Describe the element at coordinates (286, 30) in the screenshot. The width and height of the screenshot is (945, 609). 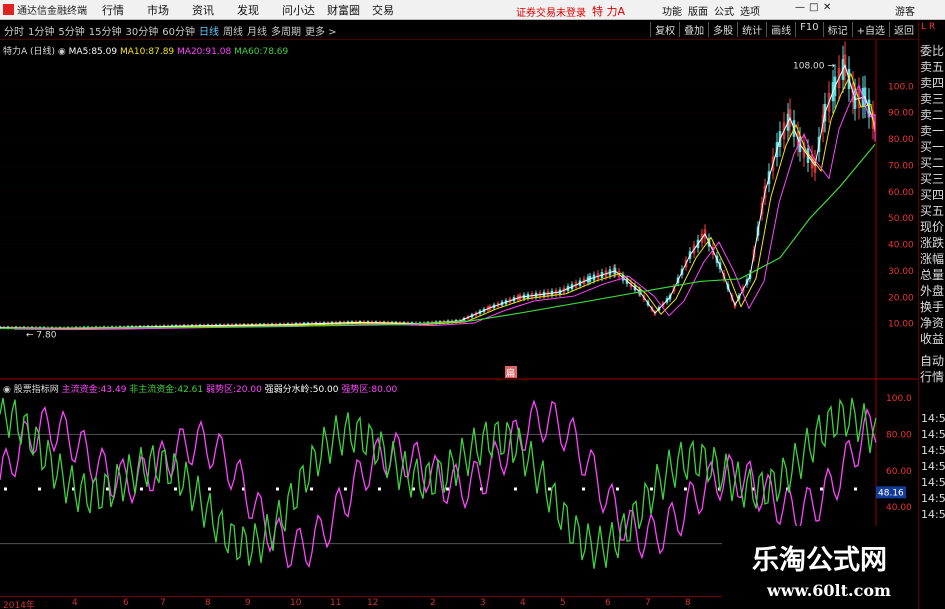
I see `period-multi: 多周期` at that location.